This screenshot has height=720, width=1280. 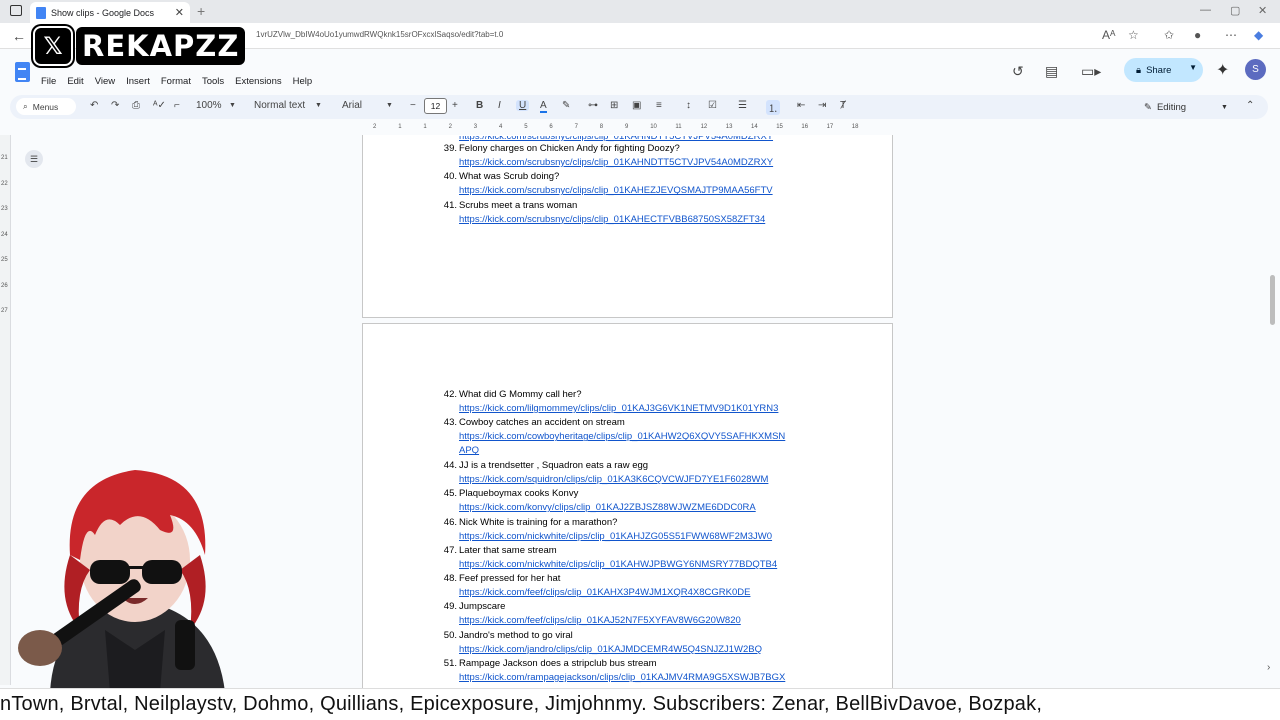 What do you see at coordinates (1231, 35) in the screenshot?
I see `more-menu-icon: ⋯` at bounding box center [1231, 35].